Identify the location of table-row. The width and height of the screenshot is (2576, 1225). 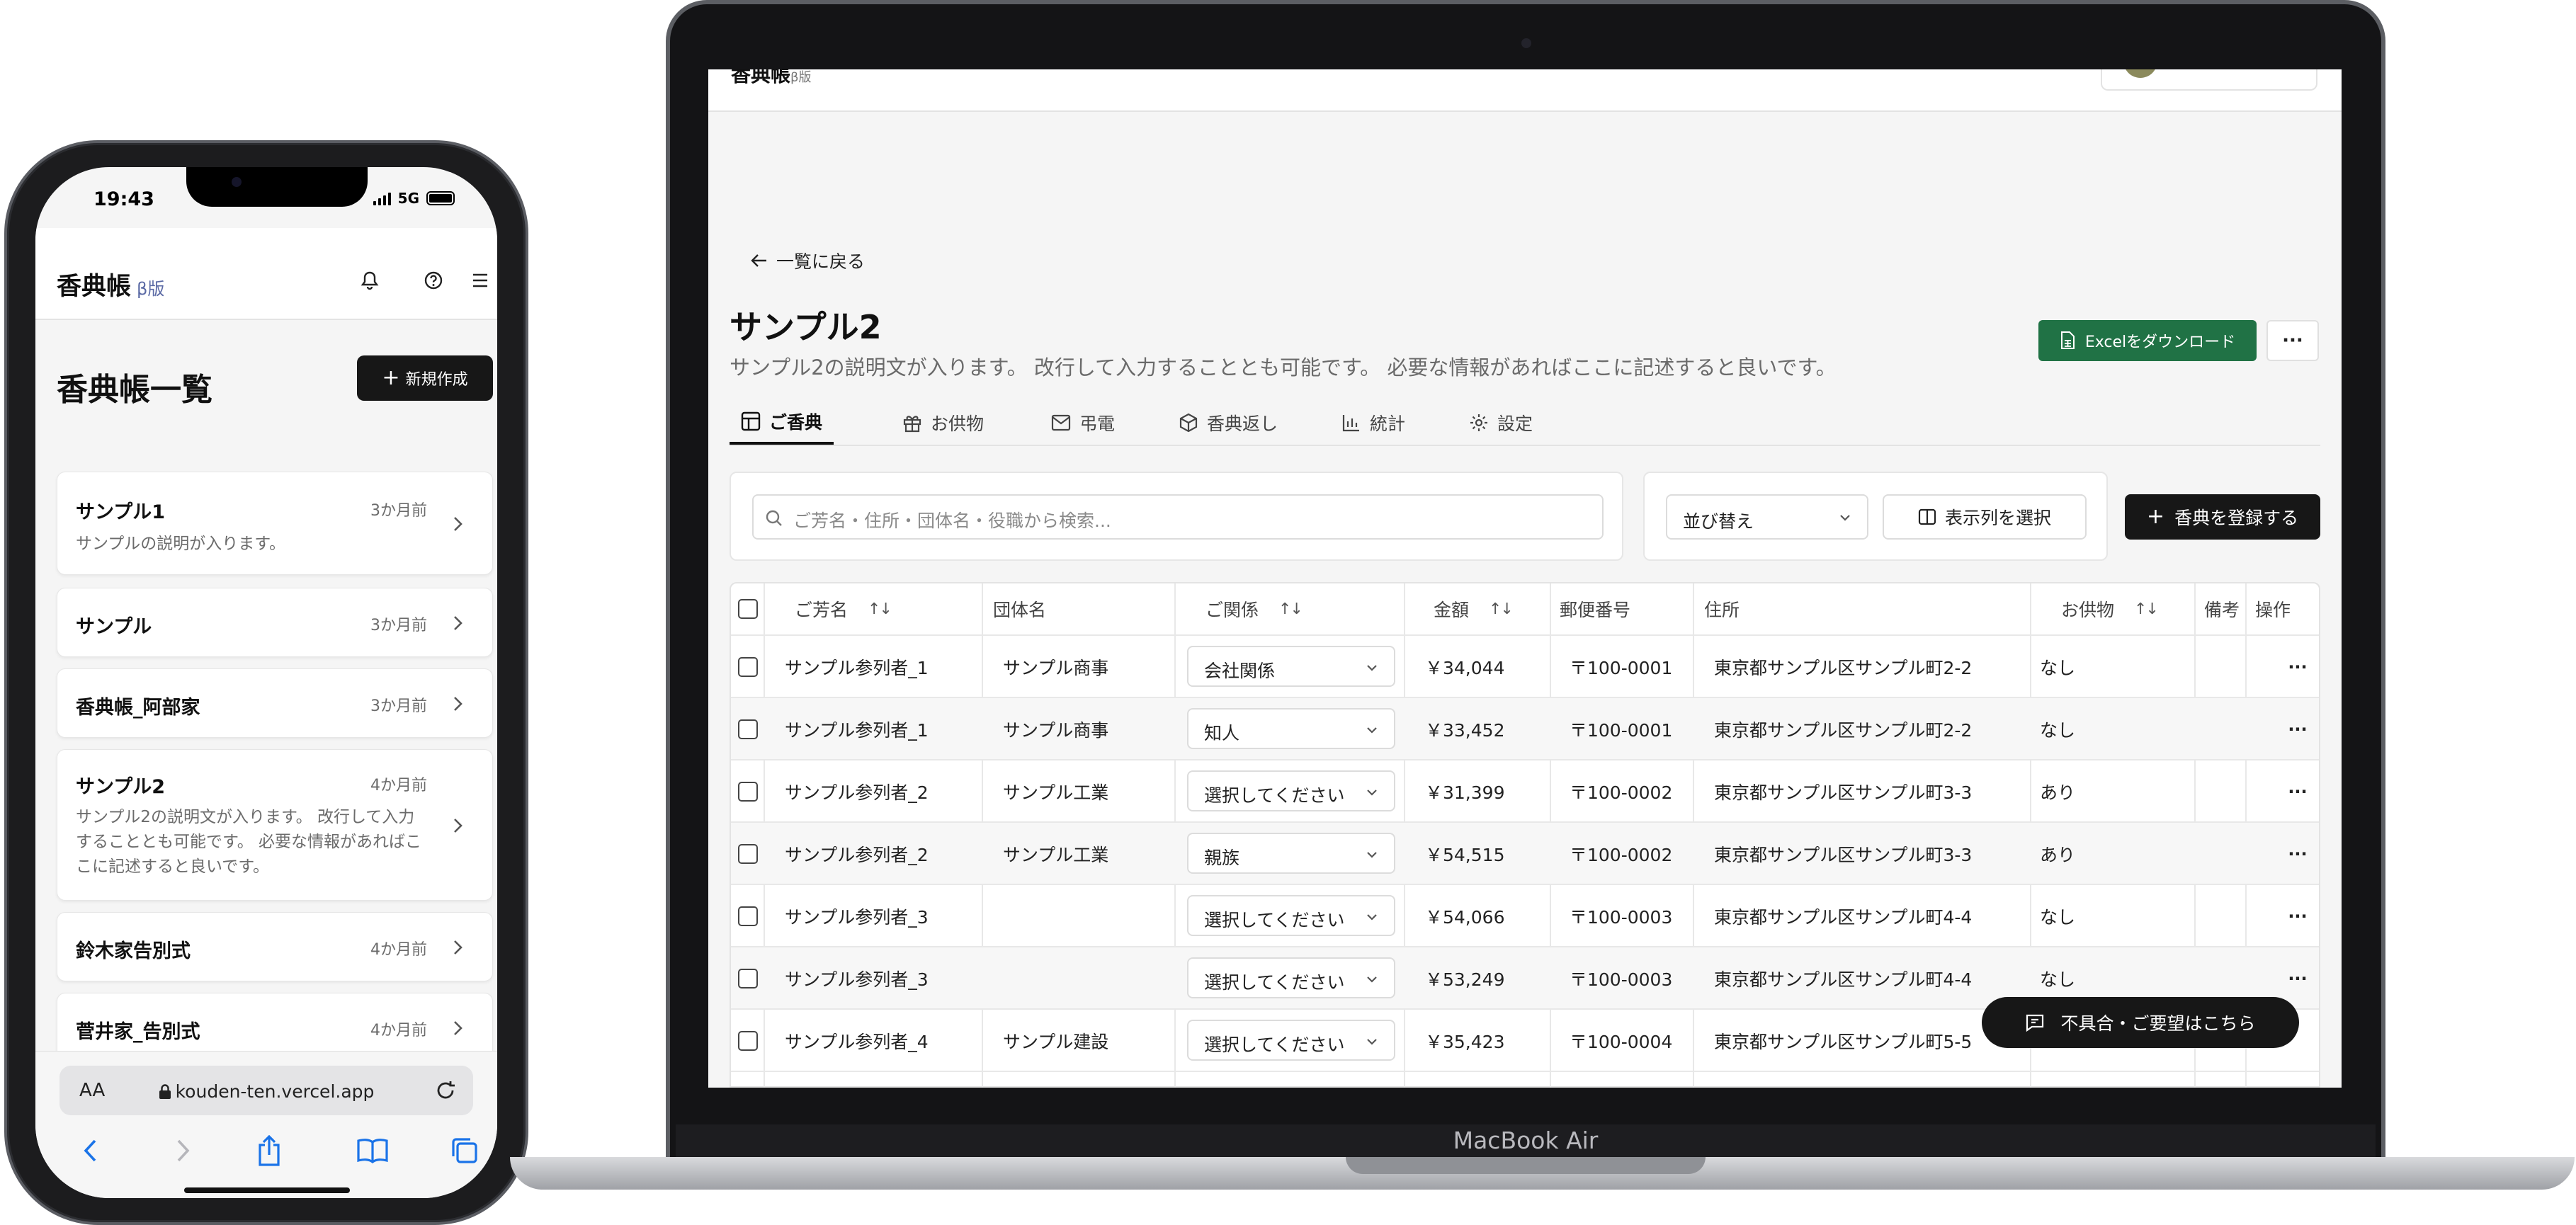
(1525, 1080).